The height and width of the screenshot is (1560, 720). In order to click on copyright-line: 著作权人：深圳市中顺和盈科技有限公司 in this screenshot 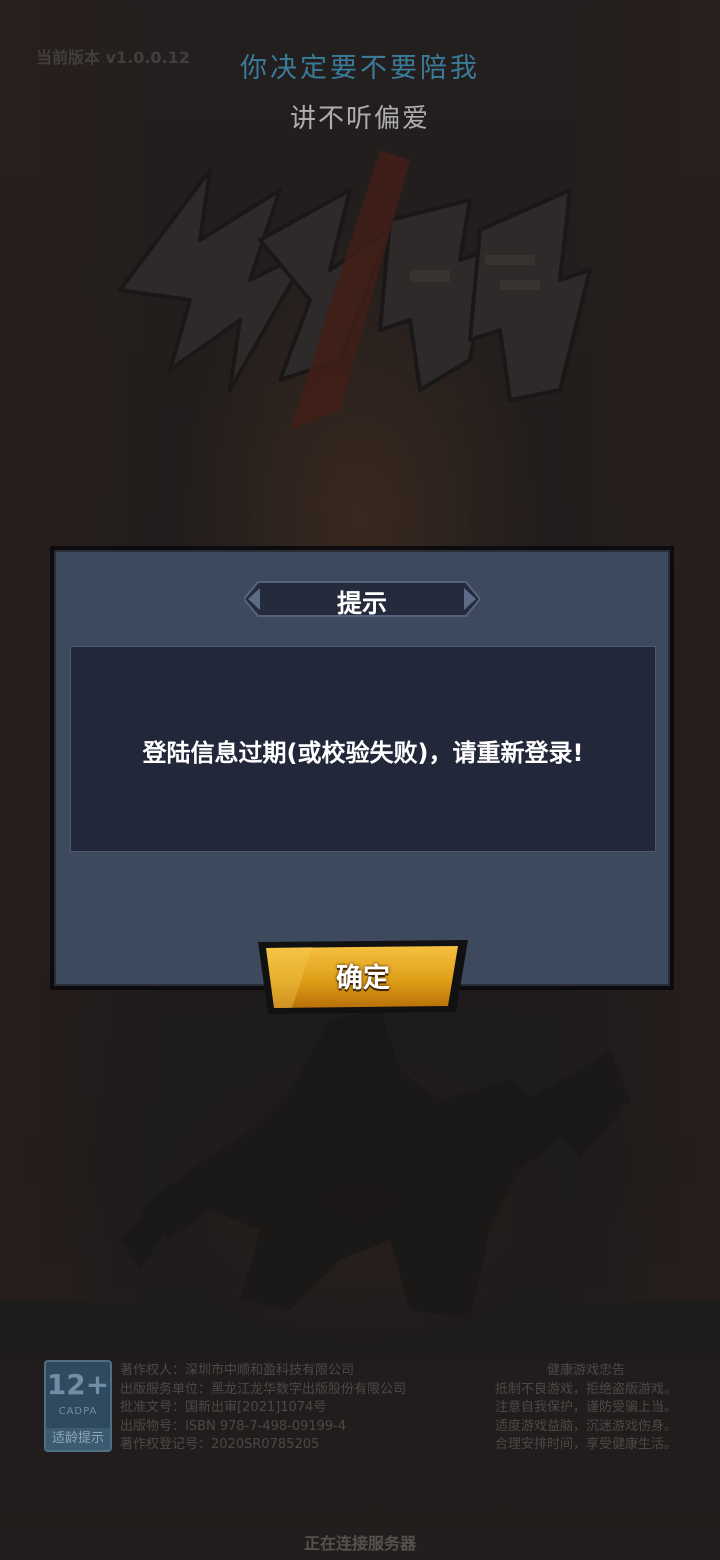, I will do `click(237, 1370)`.